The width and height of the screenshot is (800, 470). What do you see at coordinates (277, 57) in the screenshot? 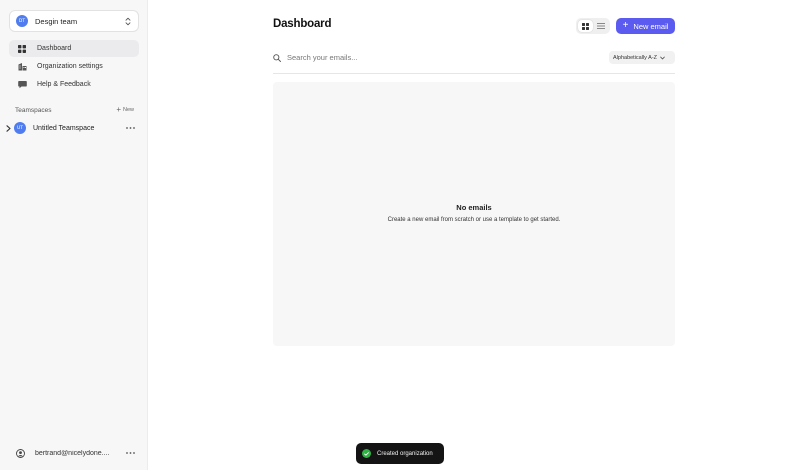
I see `search-icon` at bounding box center [277, 57].